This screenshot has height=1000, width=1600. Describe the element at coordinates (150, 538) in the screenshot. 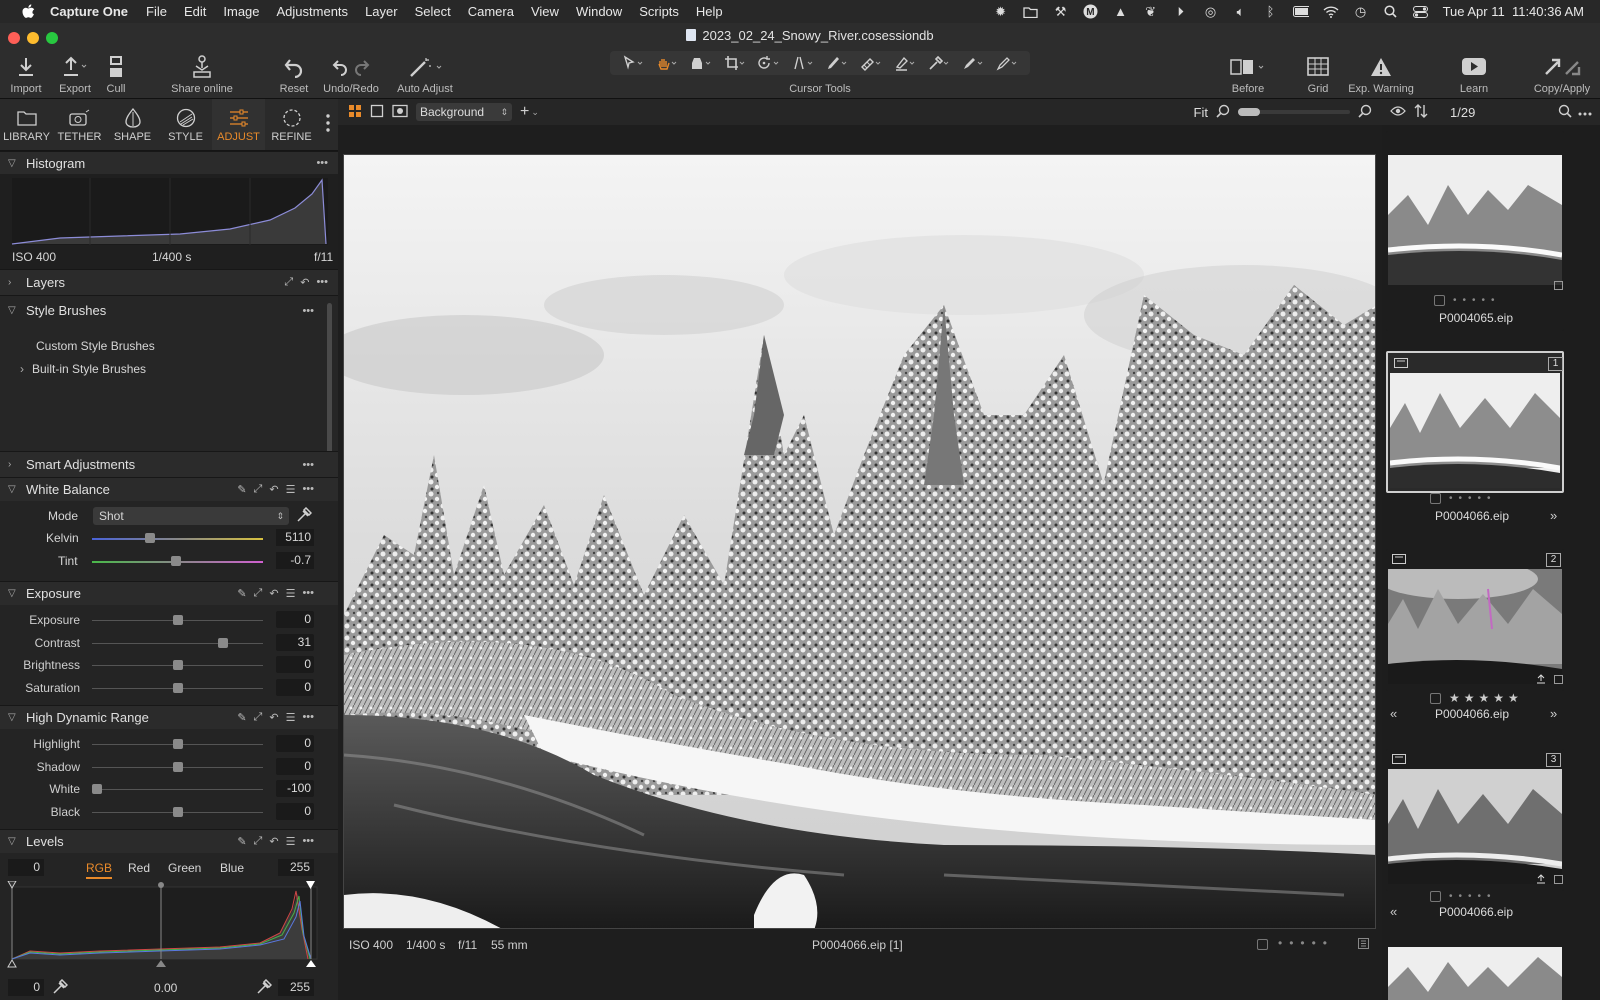

I see `kelvin-knob` at that location.